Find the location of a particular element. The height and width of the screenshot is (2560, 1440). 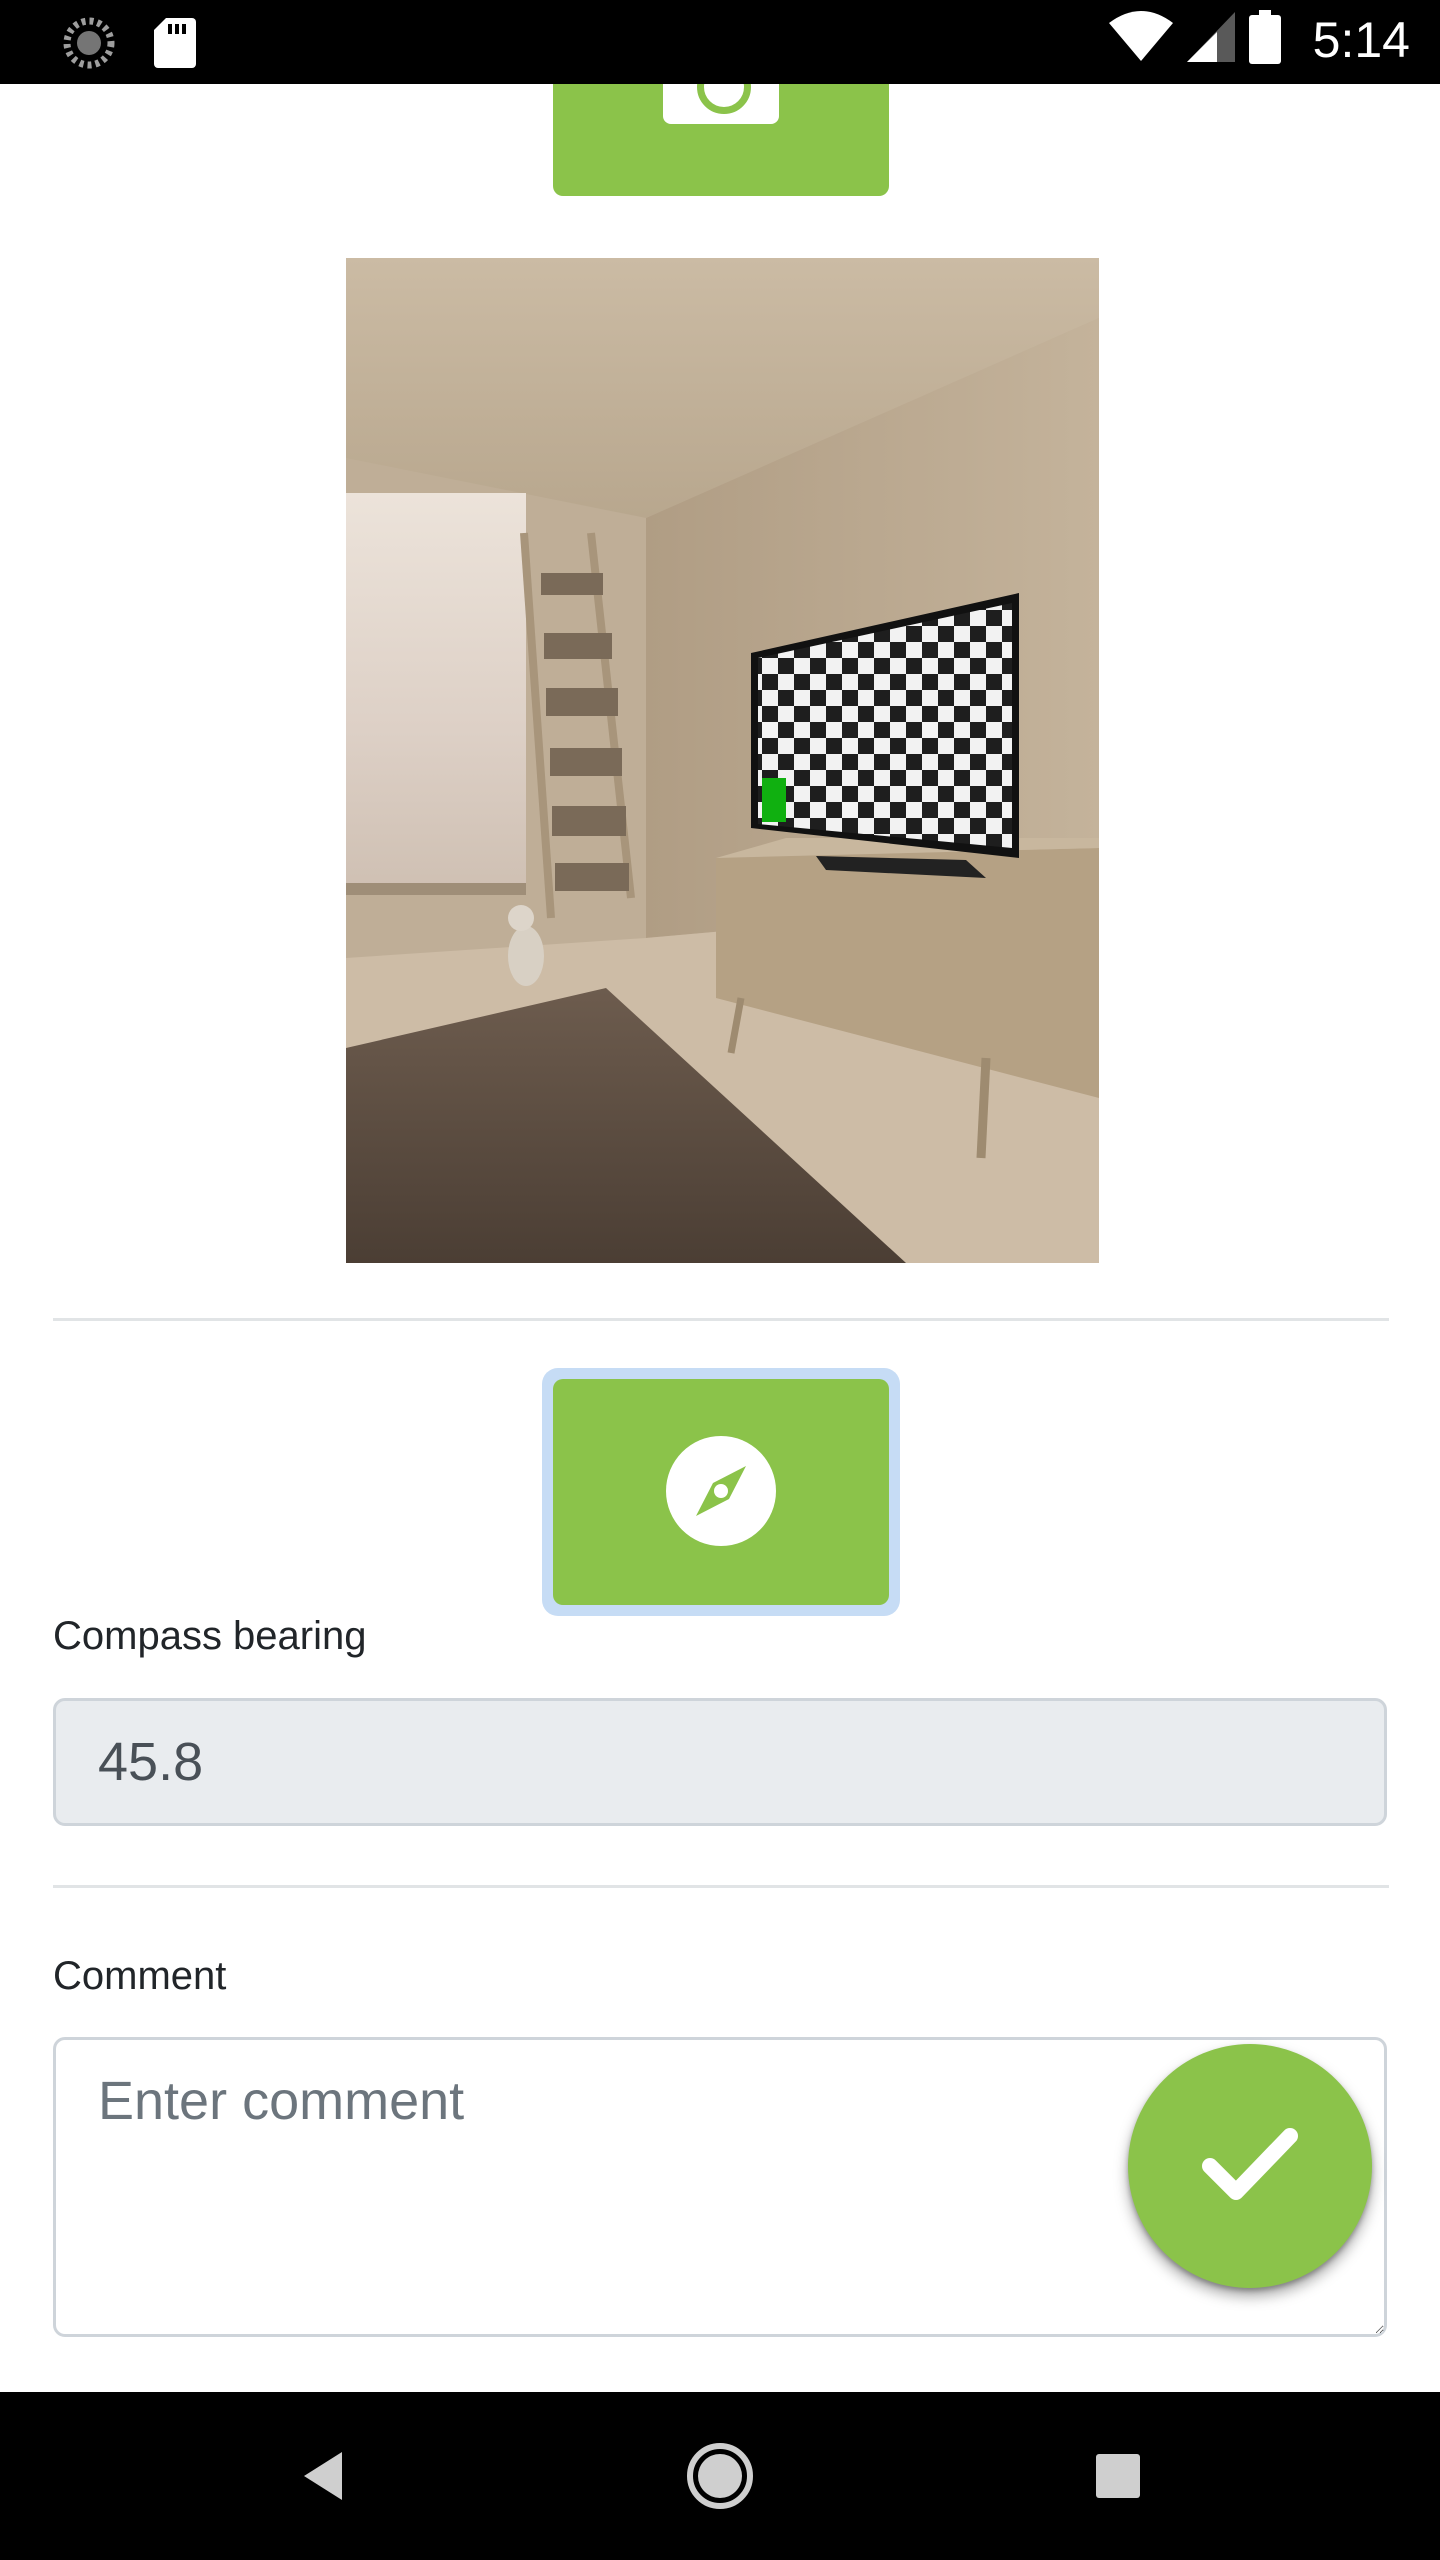

status-bar: 5:14 is located at coordinates (720, 42).